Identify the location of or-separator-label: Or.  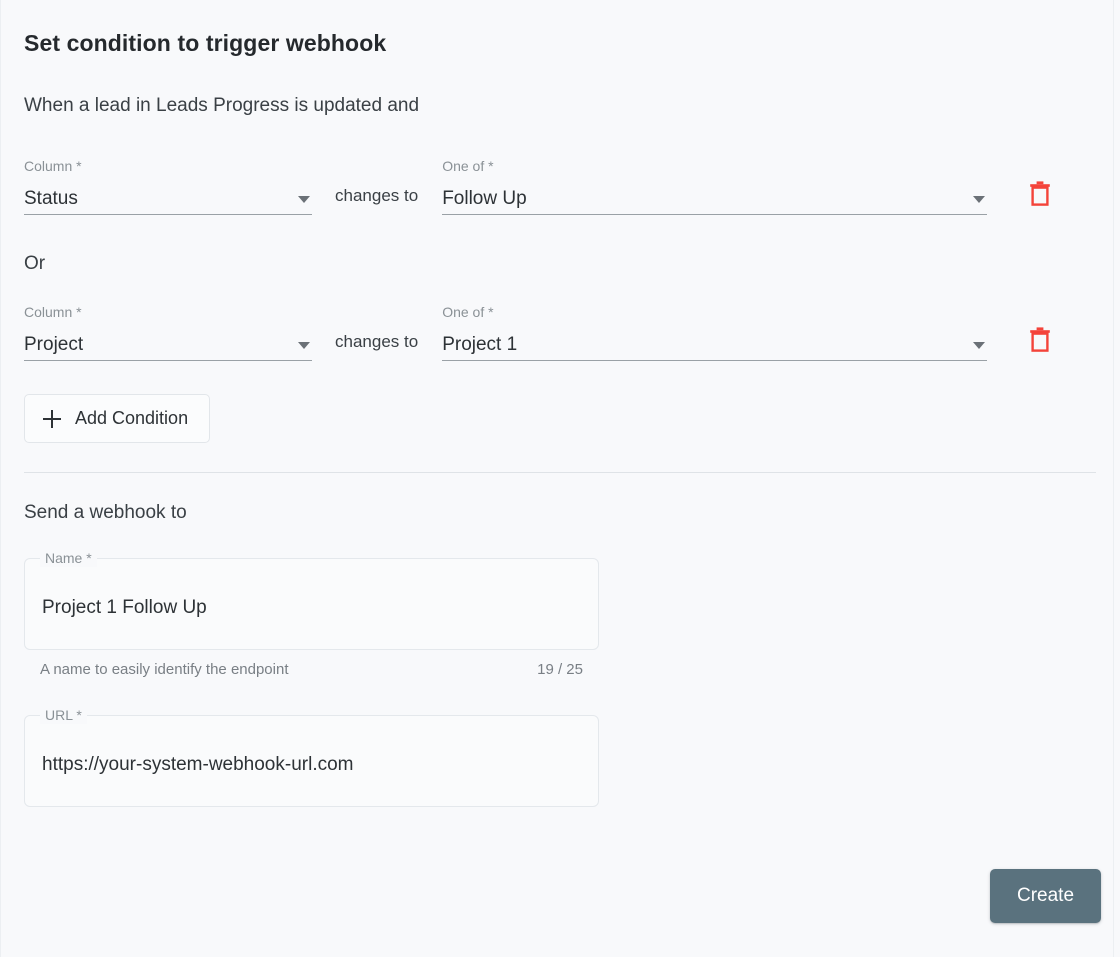
(35, 263).